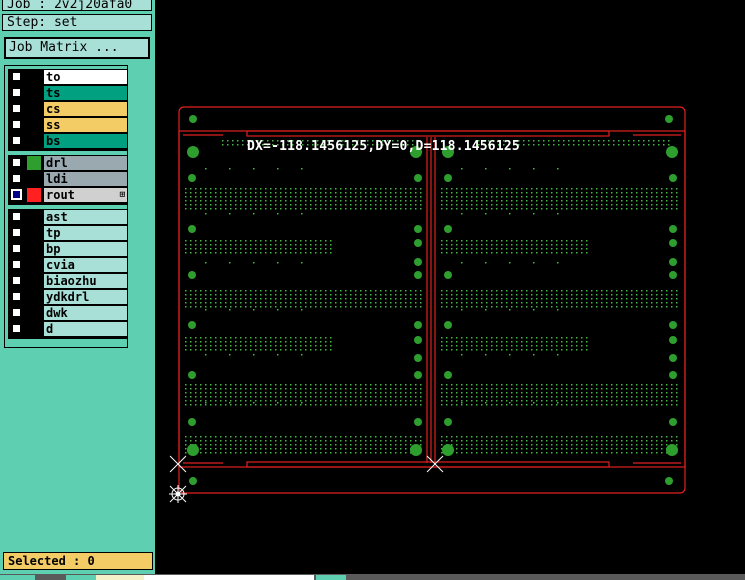 The width and height of the screenshot is (745, 580). I want to click on layer-row-dwk: dwk, so click(67, 313).